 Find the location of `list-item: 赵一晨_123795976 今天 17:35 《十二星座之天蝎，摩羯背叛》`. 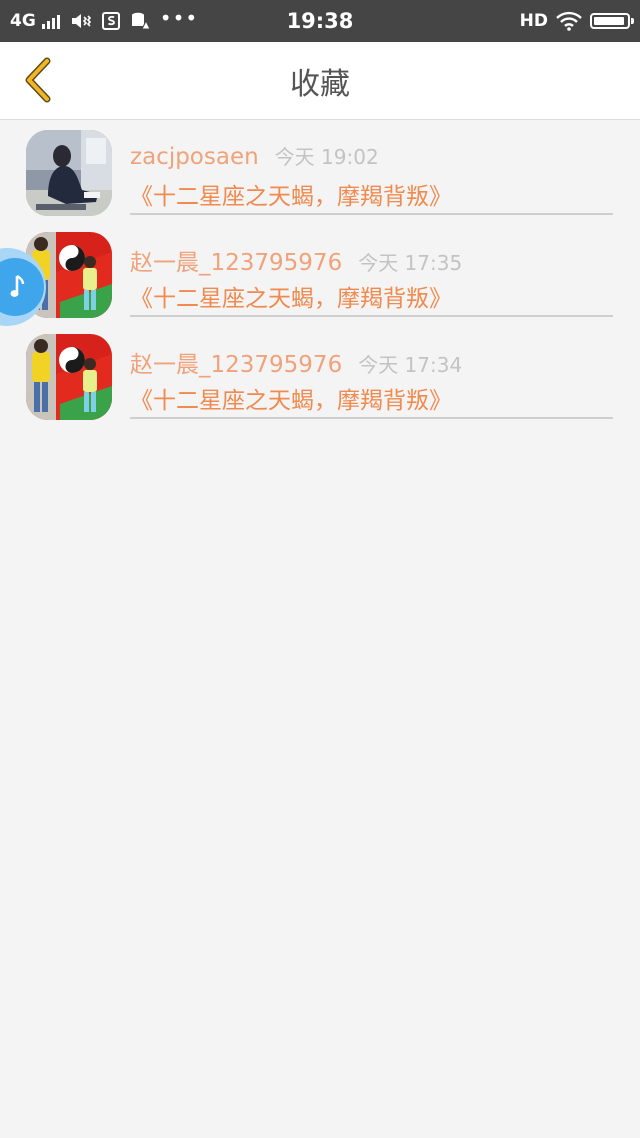

list-item: 赵一晨_123795976 今天 17:35 《十二星座之天蝎，摩羯背叛》 is located at coordinates (320, 274).